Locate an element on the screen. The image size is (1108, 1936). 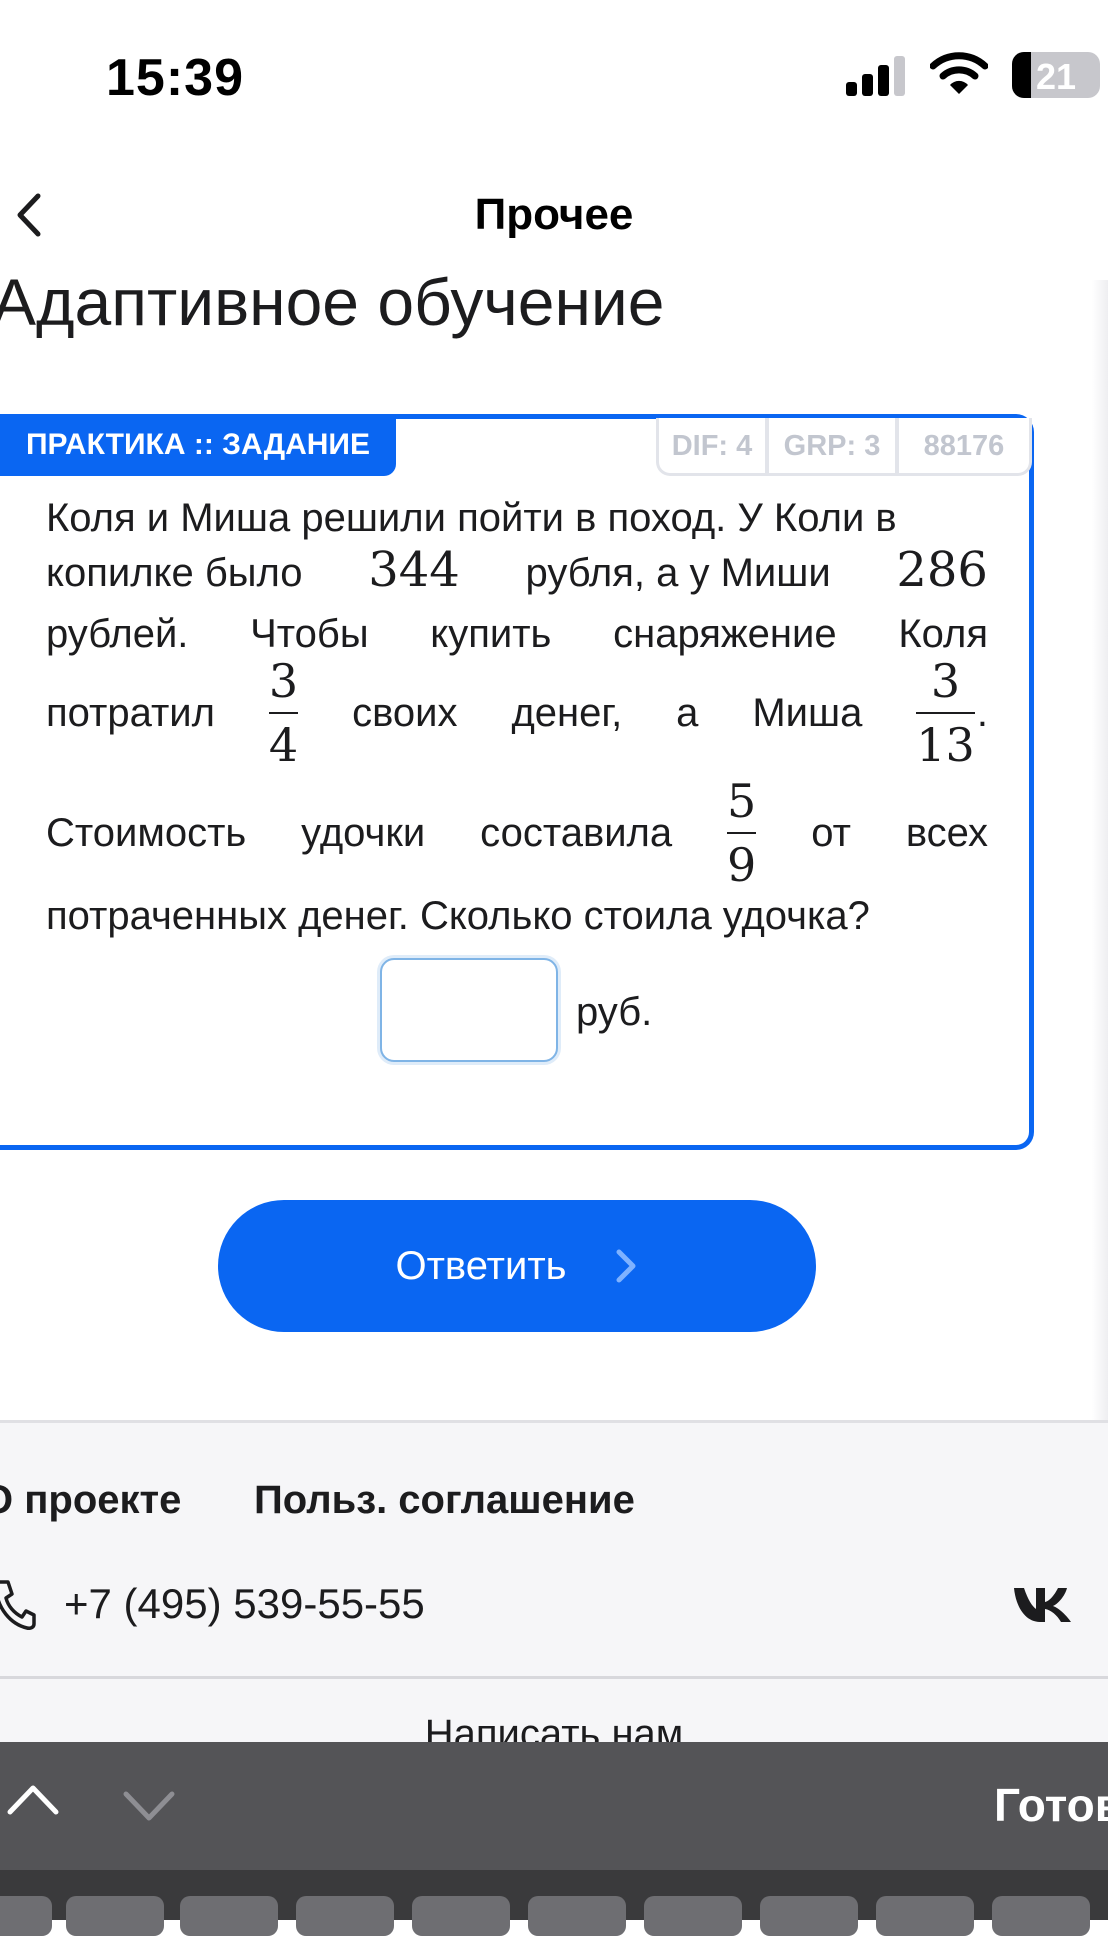
problem-word: от is located at coordinates (831, 833).